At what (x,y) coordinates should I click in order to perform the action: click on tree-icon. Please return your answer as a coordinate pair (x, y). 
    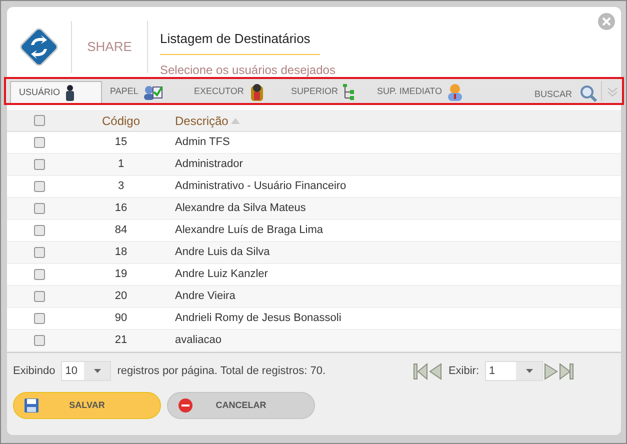
    Looking at the image, I should click on (349, 92).